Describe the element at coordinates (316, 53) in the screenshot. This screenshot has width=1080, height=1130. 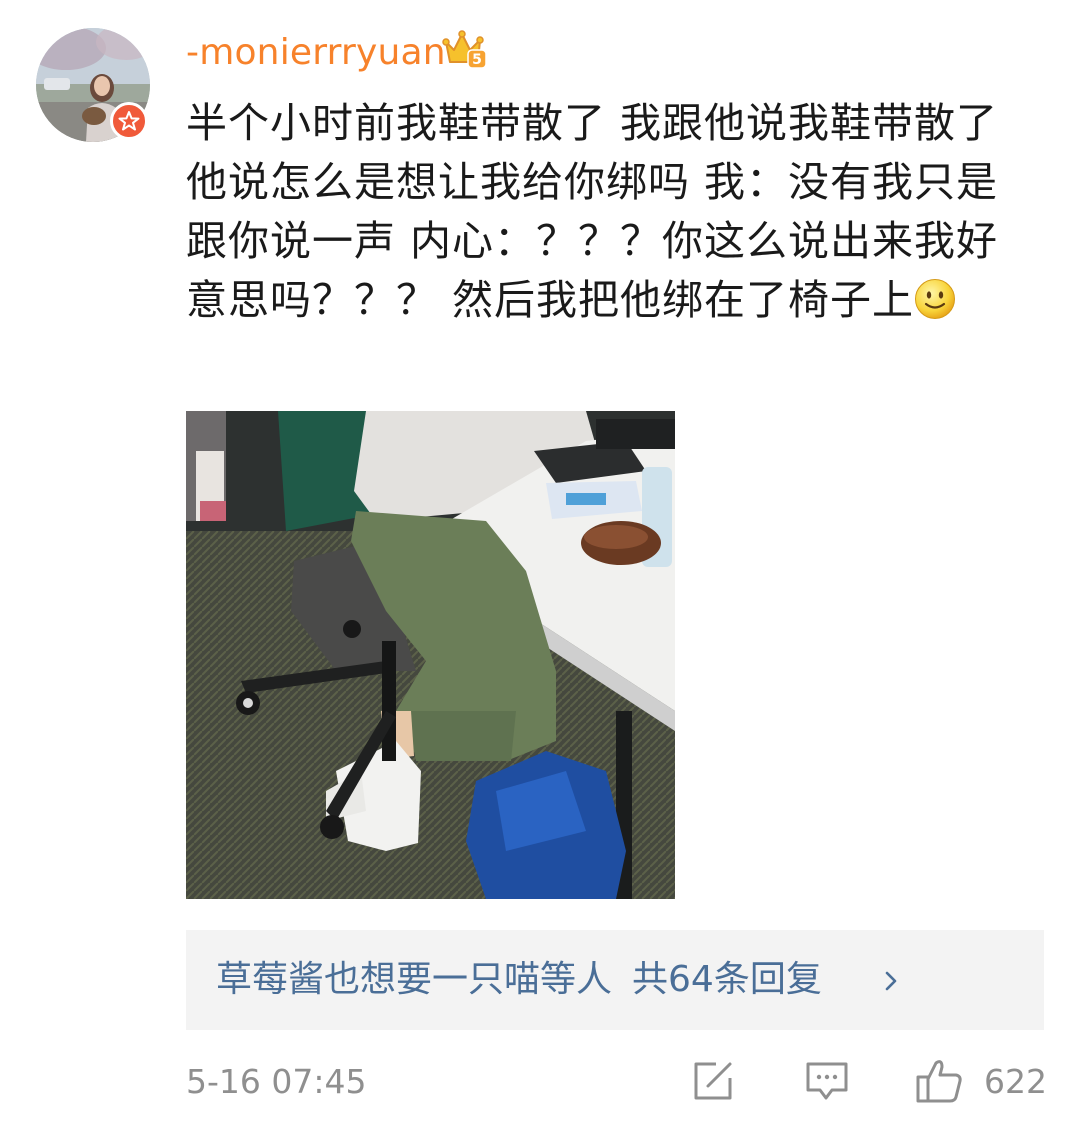
I see `username: -monierrryuan` at that location.